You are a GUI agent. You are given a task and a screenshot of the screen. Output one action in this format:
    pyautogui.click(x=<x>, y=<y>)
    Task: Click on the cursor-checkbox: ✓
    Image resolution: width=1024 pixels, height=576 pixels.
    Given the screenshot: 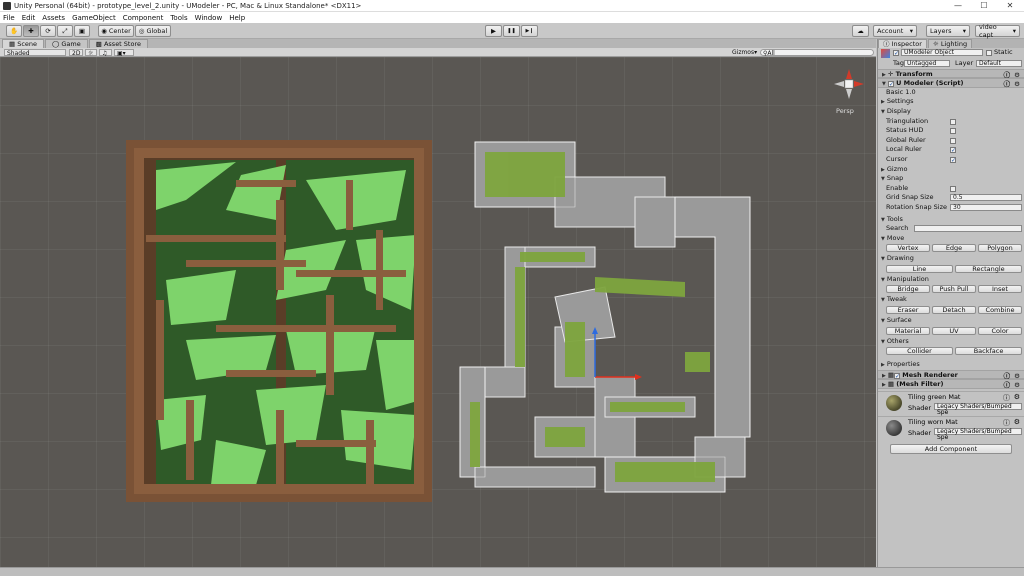 What is the action you would take?
    pyautogui.click(x=953, y=159)
    